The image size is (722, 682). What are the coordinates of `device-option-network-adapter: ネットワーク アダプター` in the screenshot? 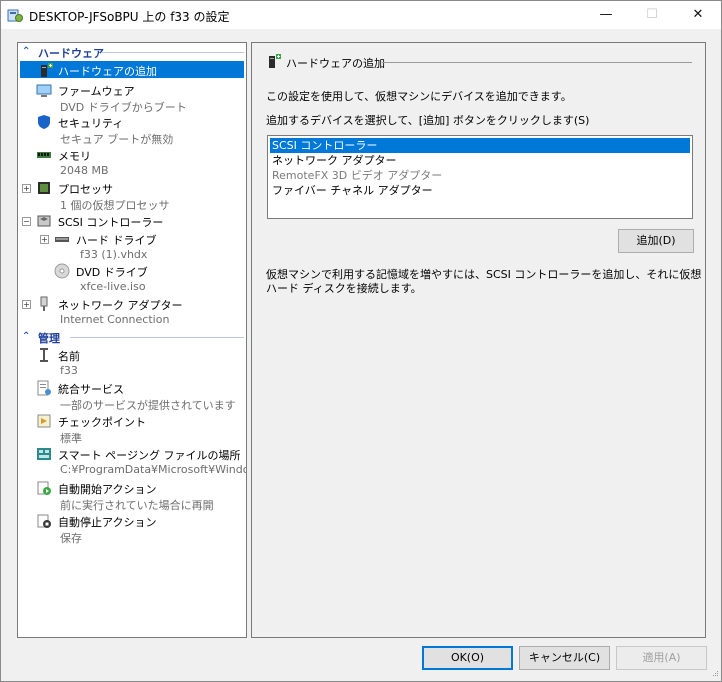 It's located at (480, 160).